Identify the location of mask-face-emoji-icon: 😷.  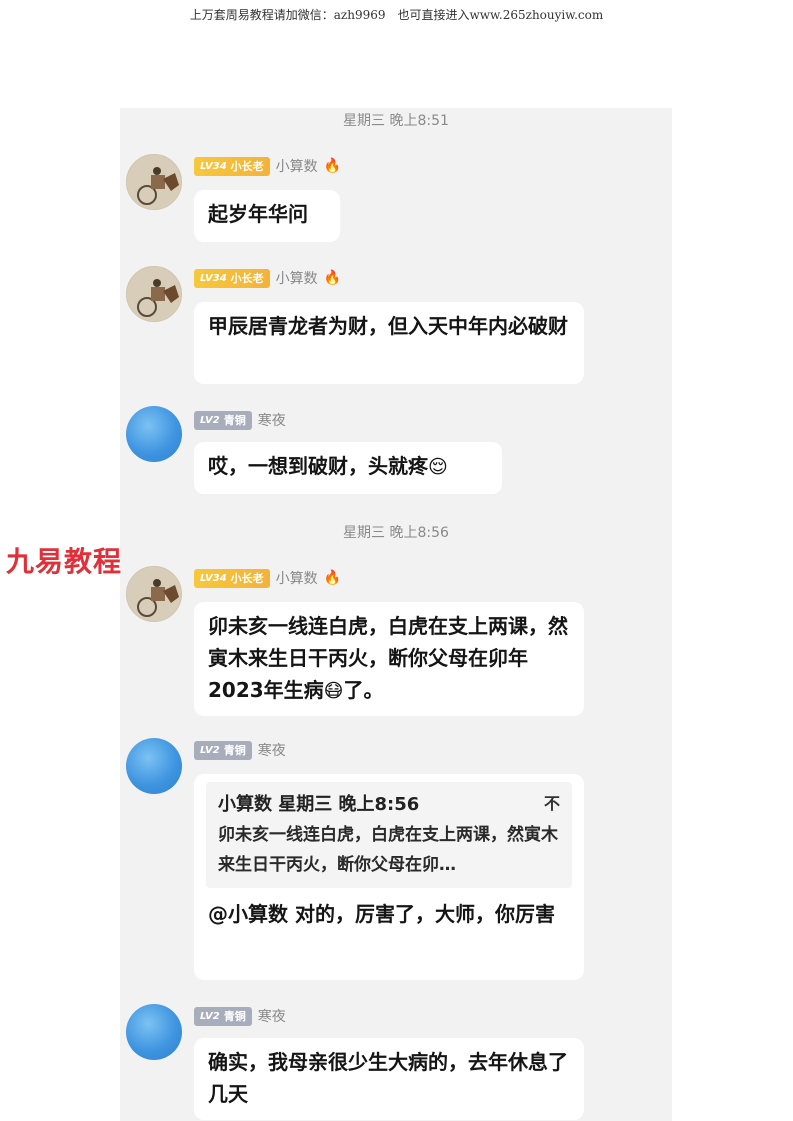
(333, 691).